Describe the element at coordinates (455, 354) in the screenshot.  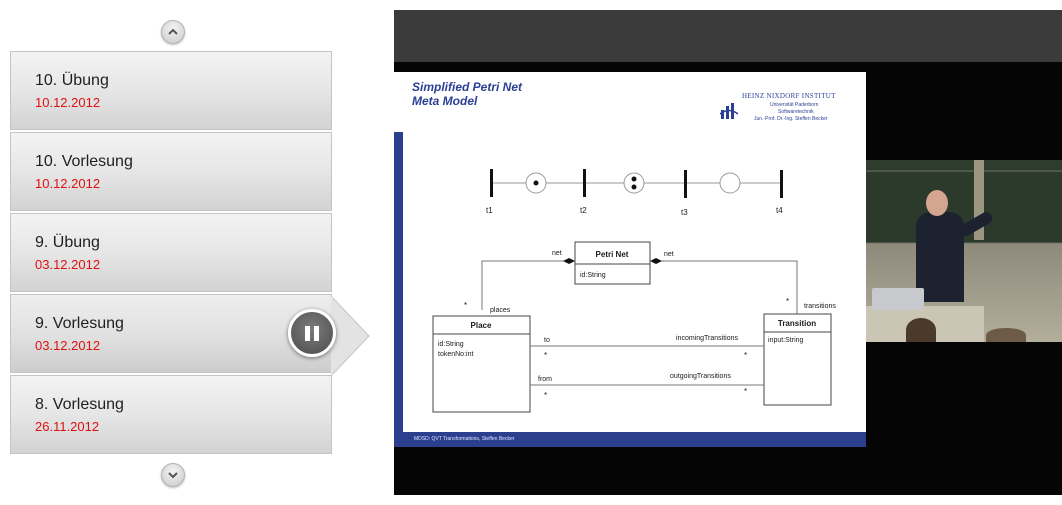
I see `svg-text: tokenNo:int` at that location.